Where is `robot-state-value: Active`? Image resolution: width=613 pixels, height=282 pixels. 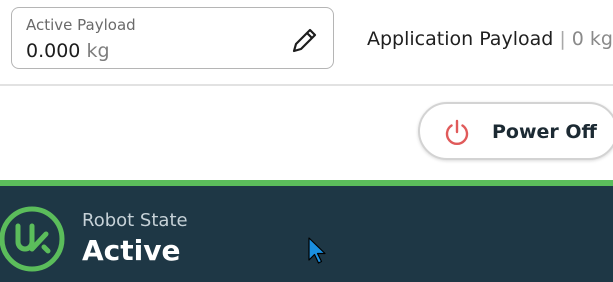 robot-state-value: Active is located at coordinates (131, 250).